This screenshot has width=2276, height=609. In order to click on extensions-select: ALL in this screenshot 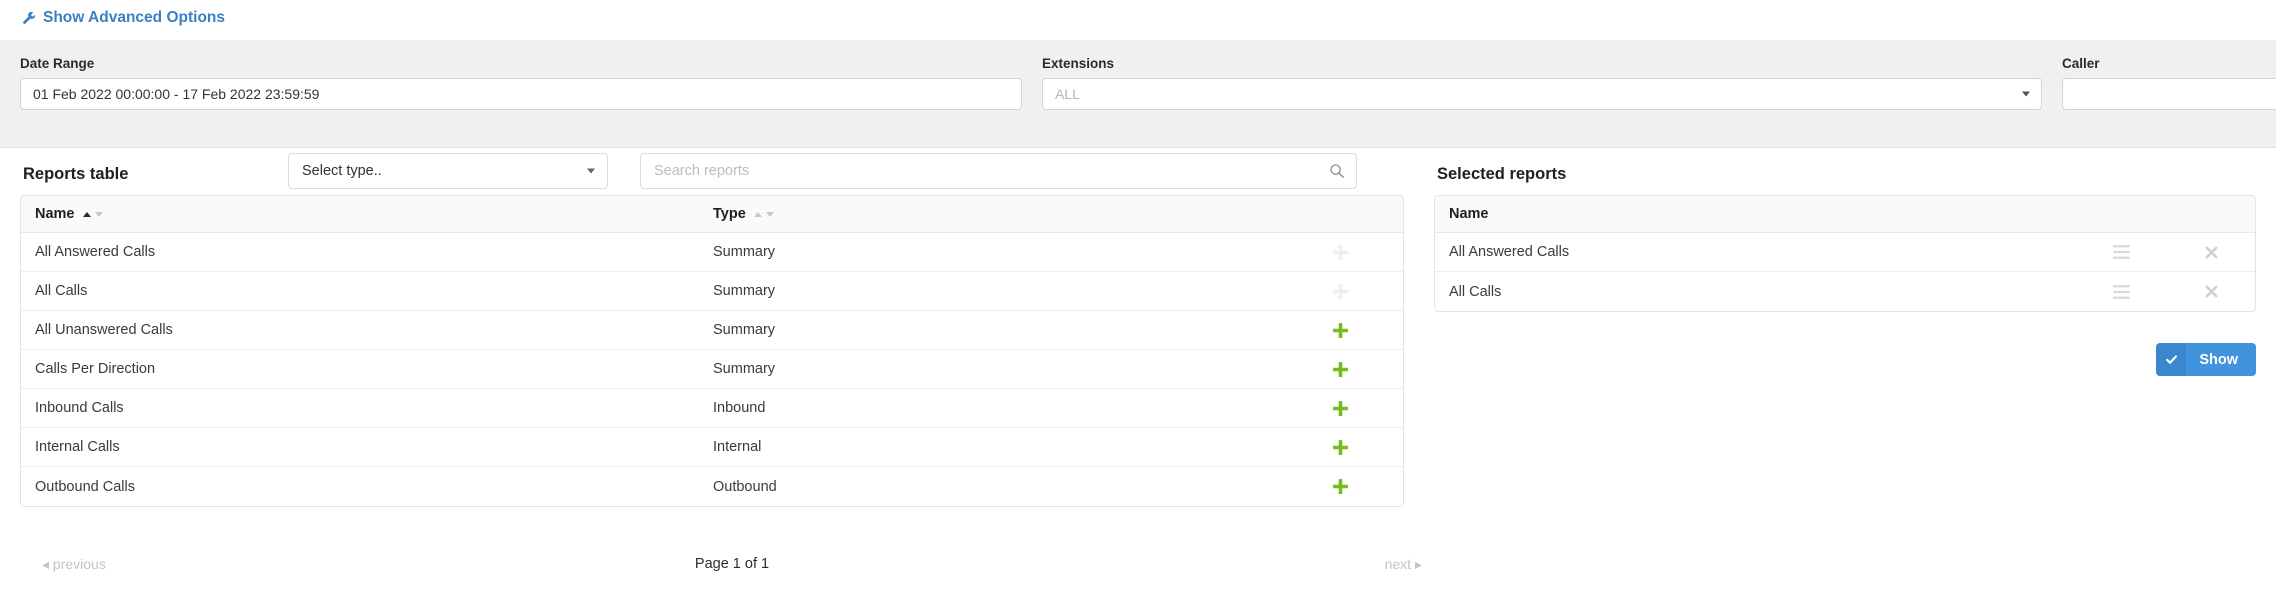, I will do `click(1542, 94)`.